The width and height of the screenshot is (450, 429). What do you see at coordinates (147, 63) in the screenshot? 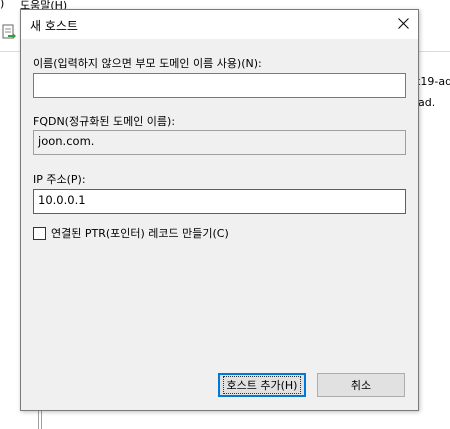
I see `name-label: 이름(입력하지 않으면 부모 도메인 이름 사용)(N):` at bounding box center [147, 63].